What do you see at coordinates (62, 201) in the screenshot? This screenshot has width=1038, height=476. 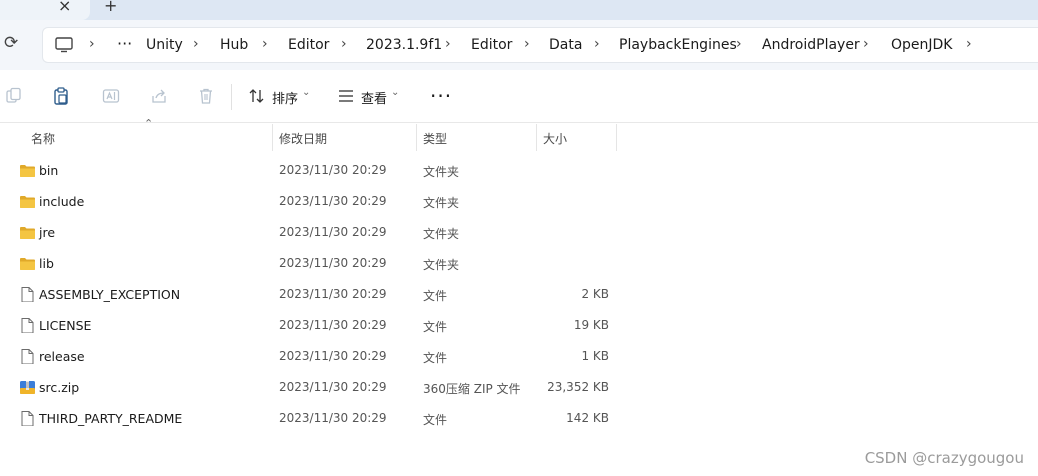 I see `file-name: include` at bounding box center [62, 201].